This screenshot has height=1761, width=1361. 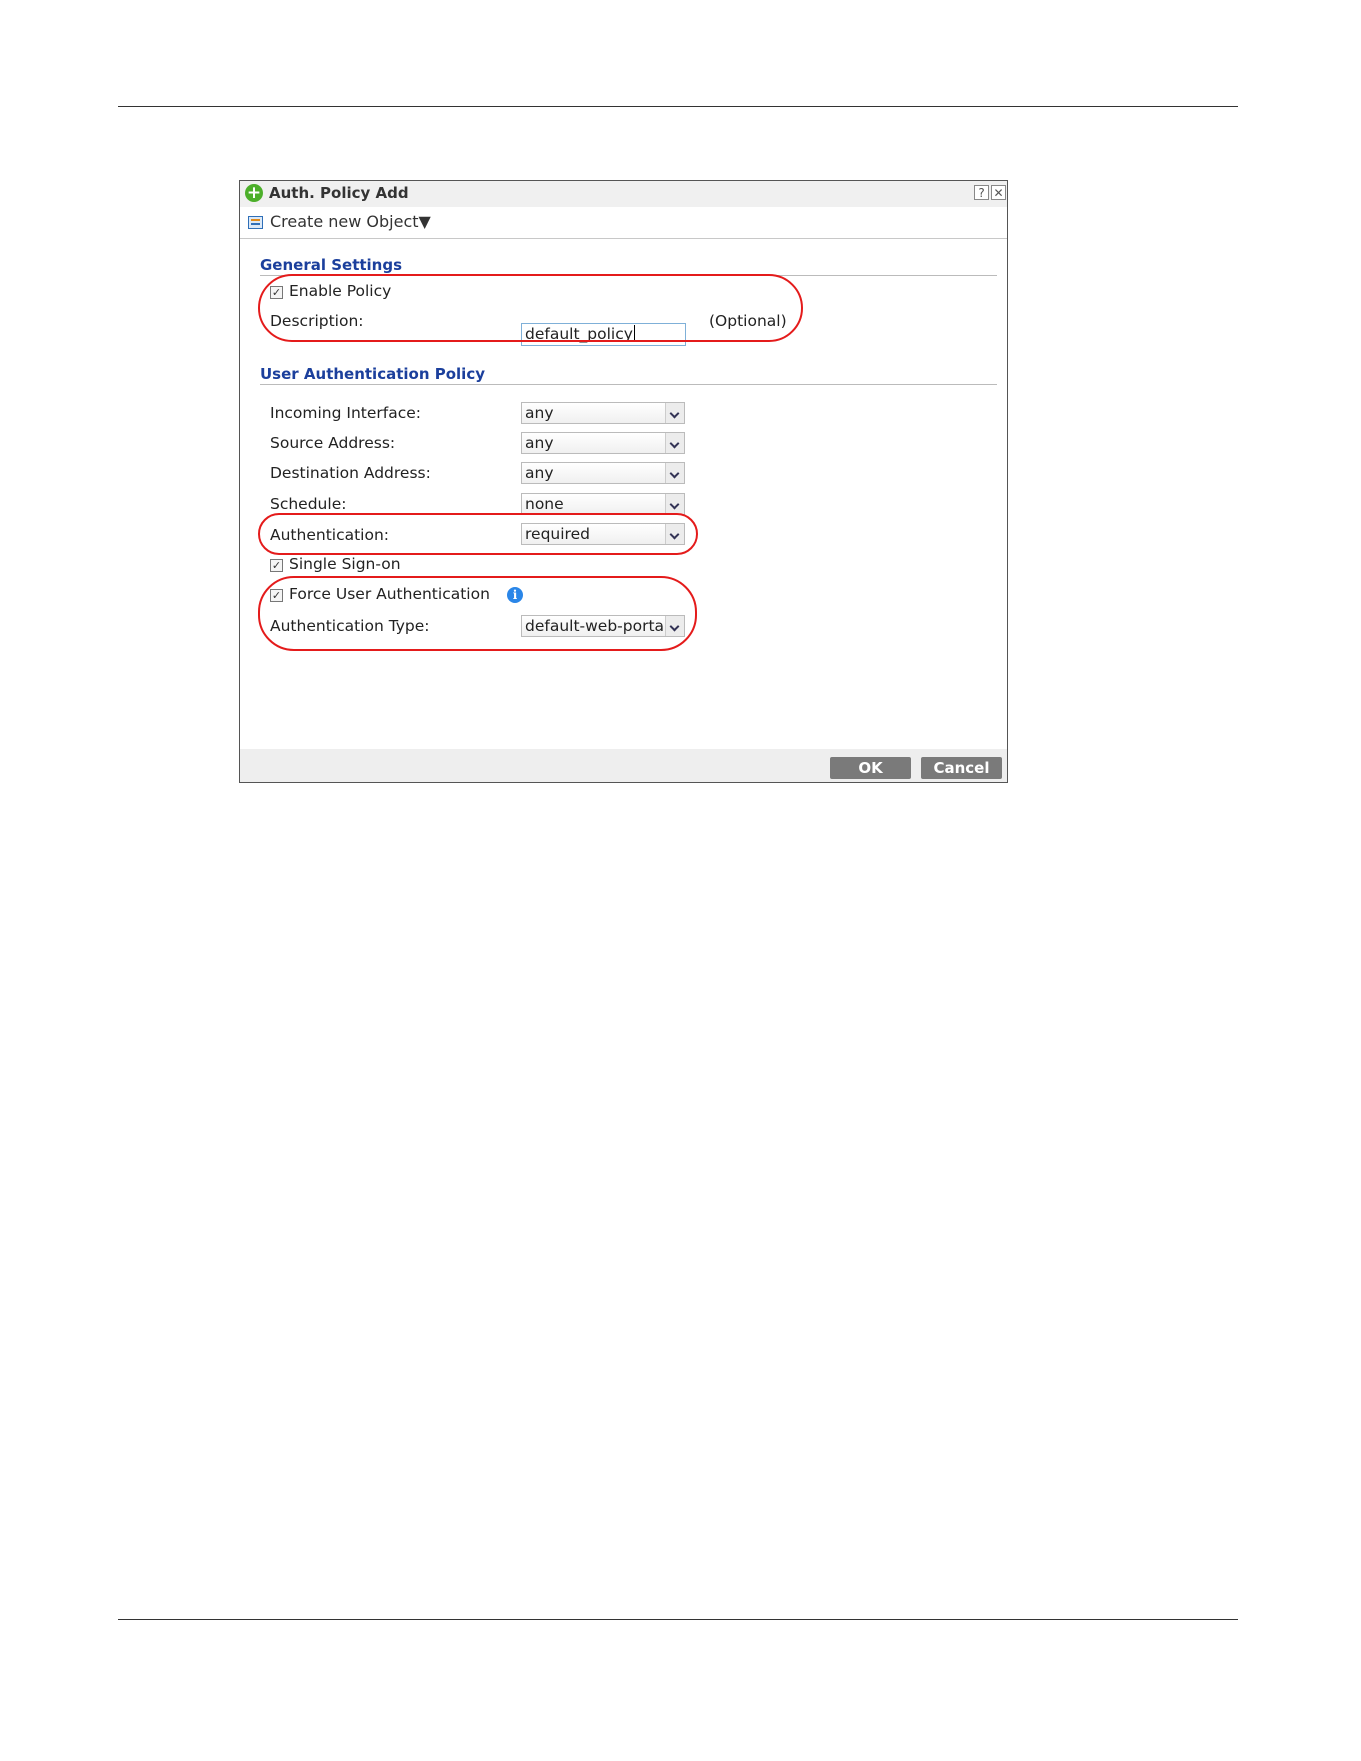 I want to click on single-sign-on-label: Single Sign-on, so click(x=345, y=564).